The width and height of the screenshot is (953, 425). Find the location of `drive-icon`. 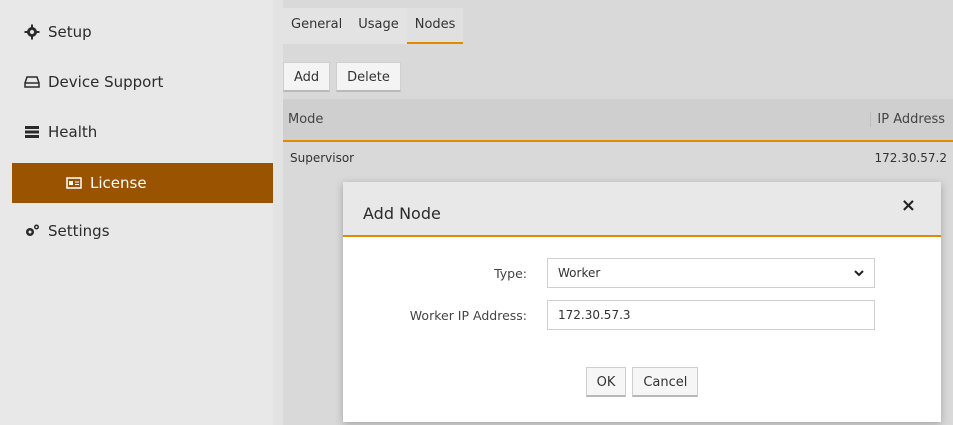

drive-icon is located at coordinates (32, 82).